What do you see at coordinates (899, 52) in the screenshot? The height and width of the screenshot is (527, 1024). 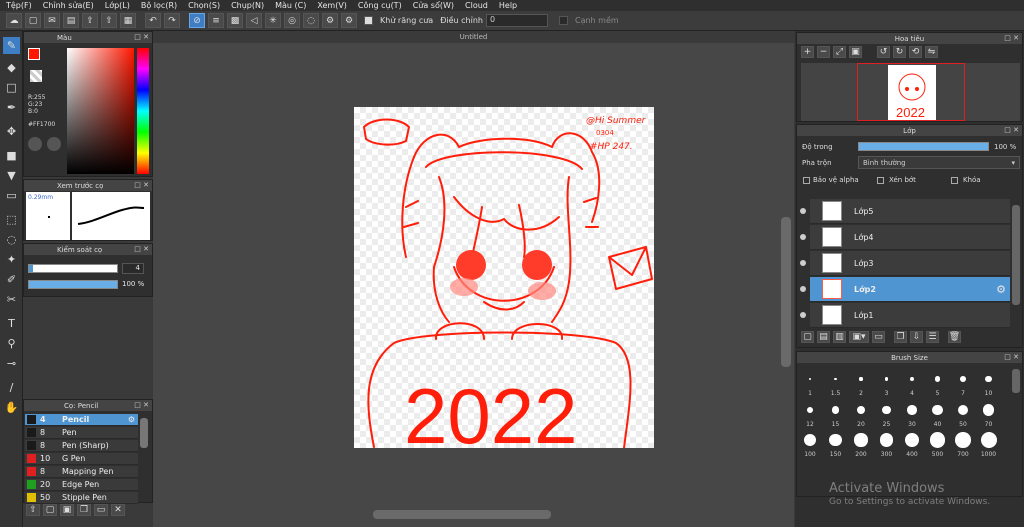 I see `rotate-right-icon: ↻` at bounding box center [899, 52].